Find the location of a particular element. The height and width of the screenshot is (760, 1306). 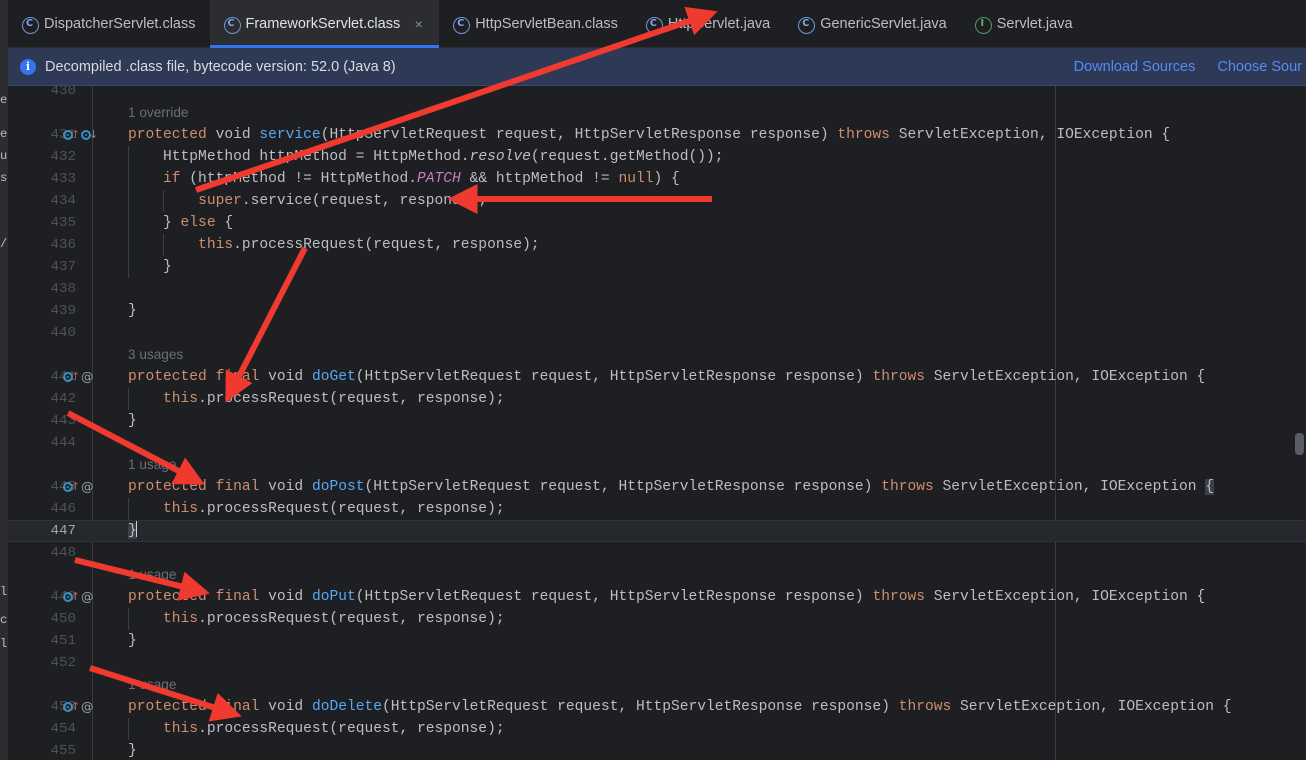

gutter-icons: ↑ @ is located at coordinates (79, 597).